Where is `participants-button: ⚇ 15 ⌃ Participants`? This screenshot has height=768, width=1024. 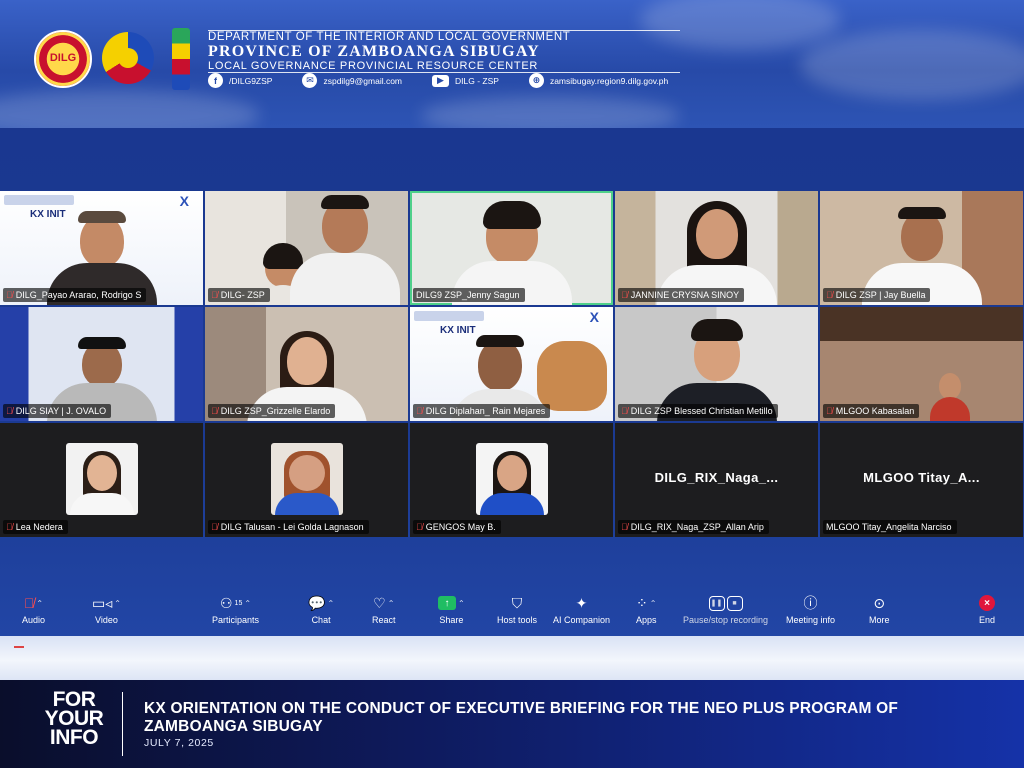
participants-button: ⚇ 15 ⌃ Participants is located at coordinates (236, 610).